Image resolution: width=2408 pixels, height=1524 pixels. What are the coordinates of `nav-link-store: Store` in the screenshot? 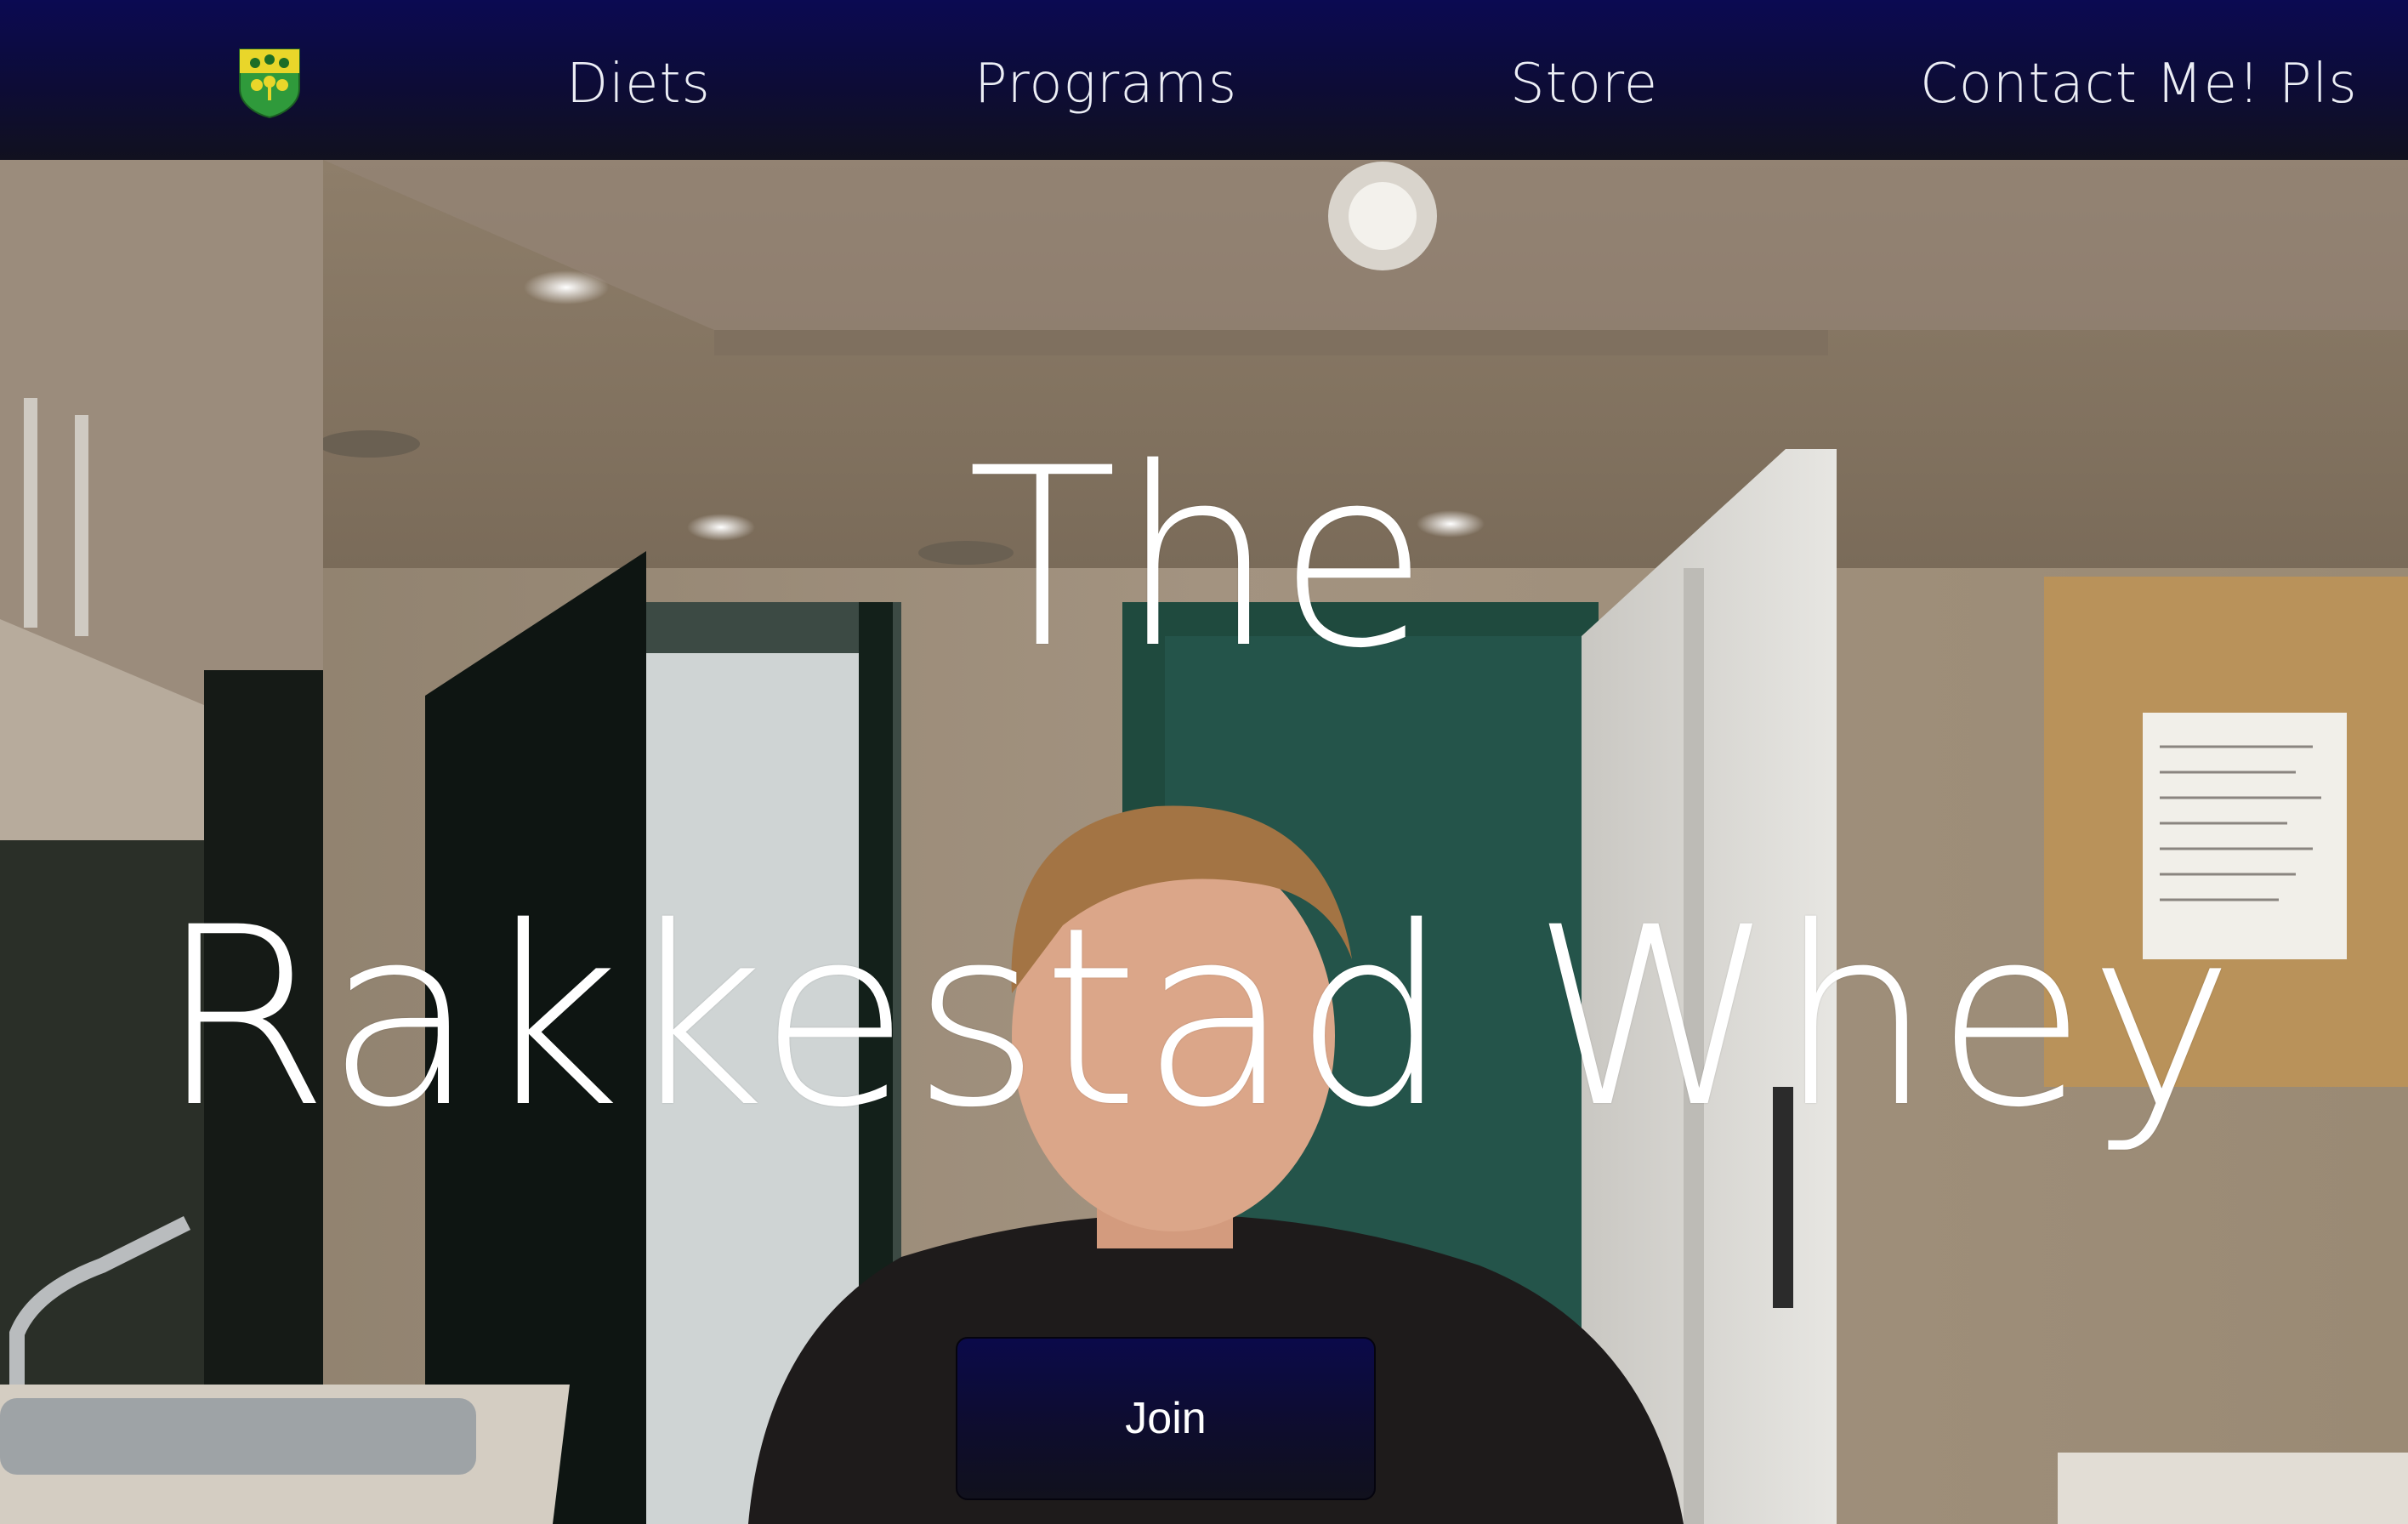 It's located at (1584, 84).